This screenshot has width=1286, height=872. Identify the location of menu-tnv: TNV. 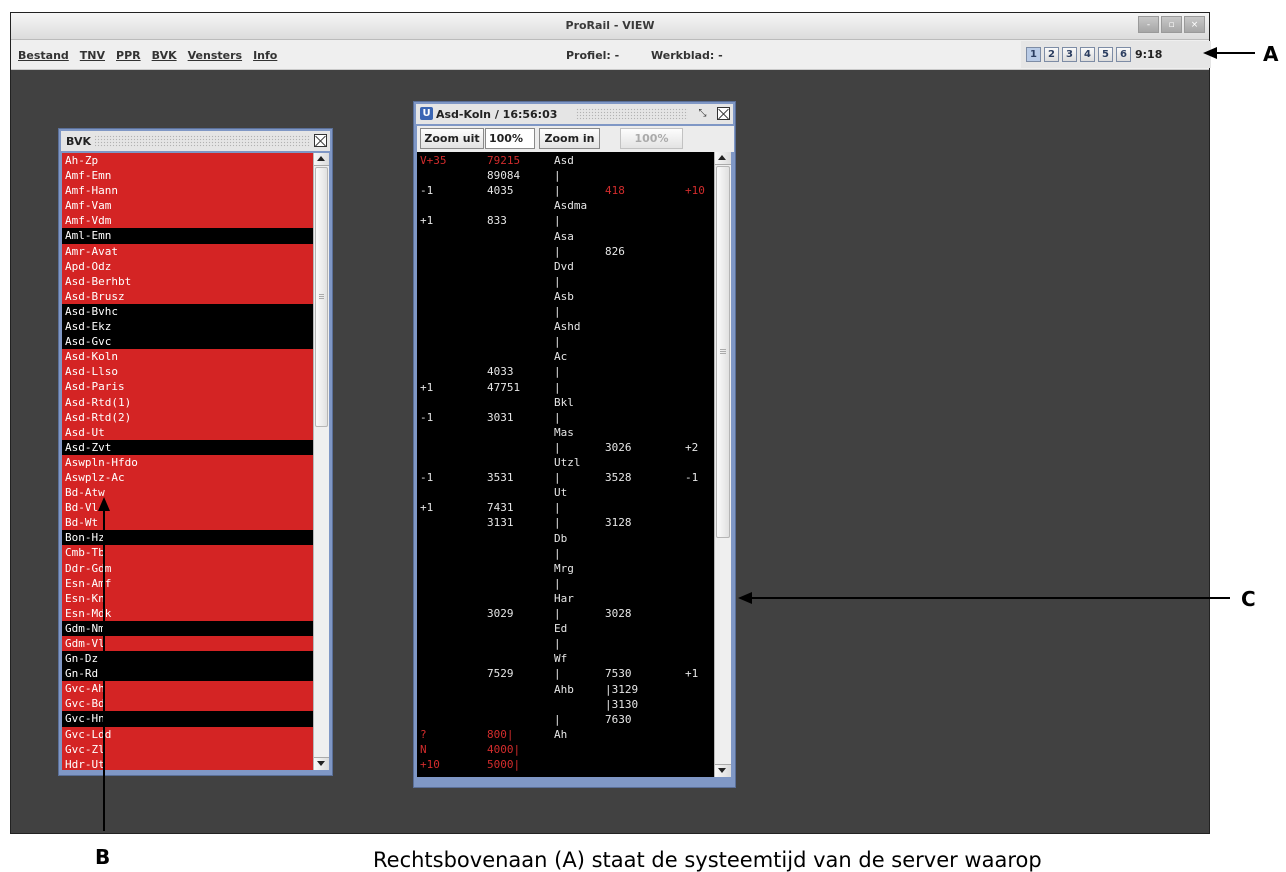
(92, 55).